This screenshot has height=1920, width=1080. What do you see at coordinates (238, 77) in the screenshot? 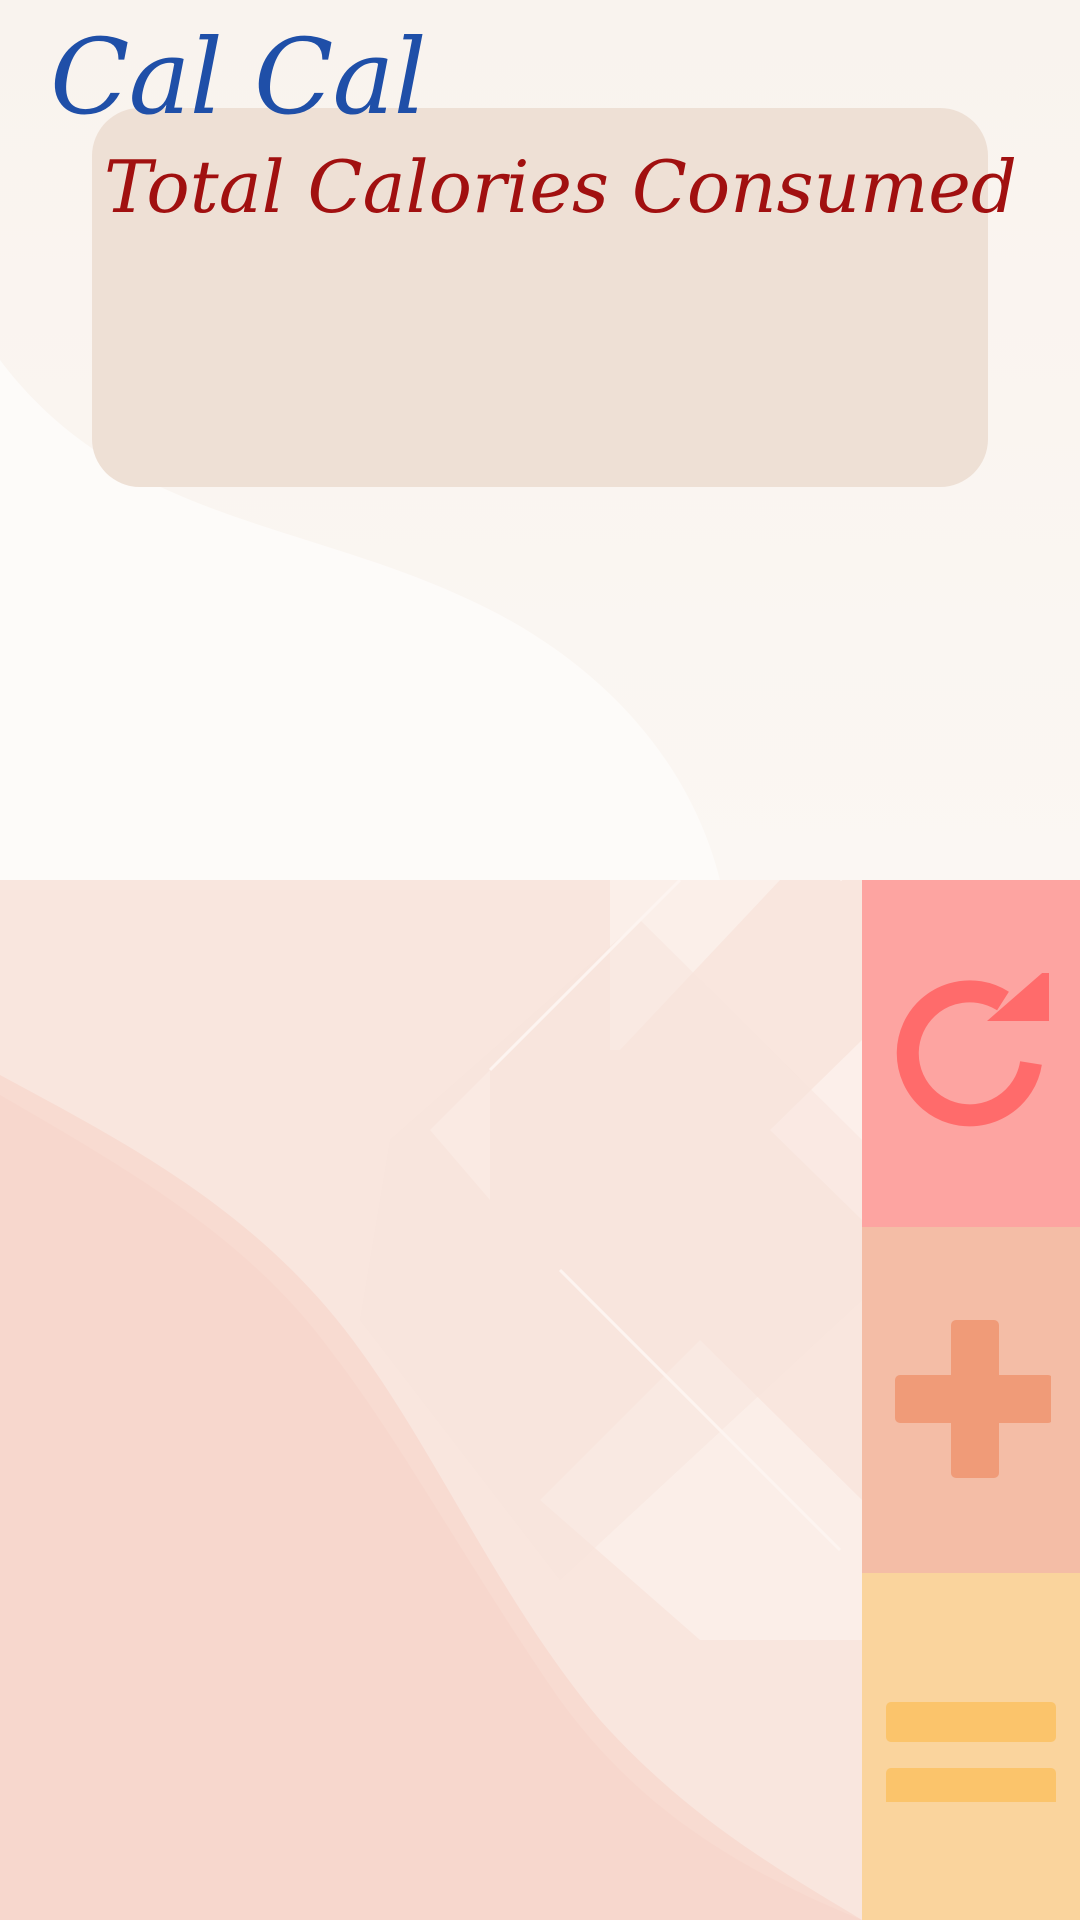
I see `app-title: Cal Cal` at bounding box center [238, 77].